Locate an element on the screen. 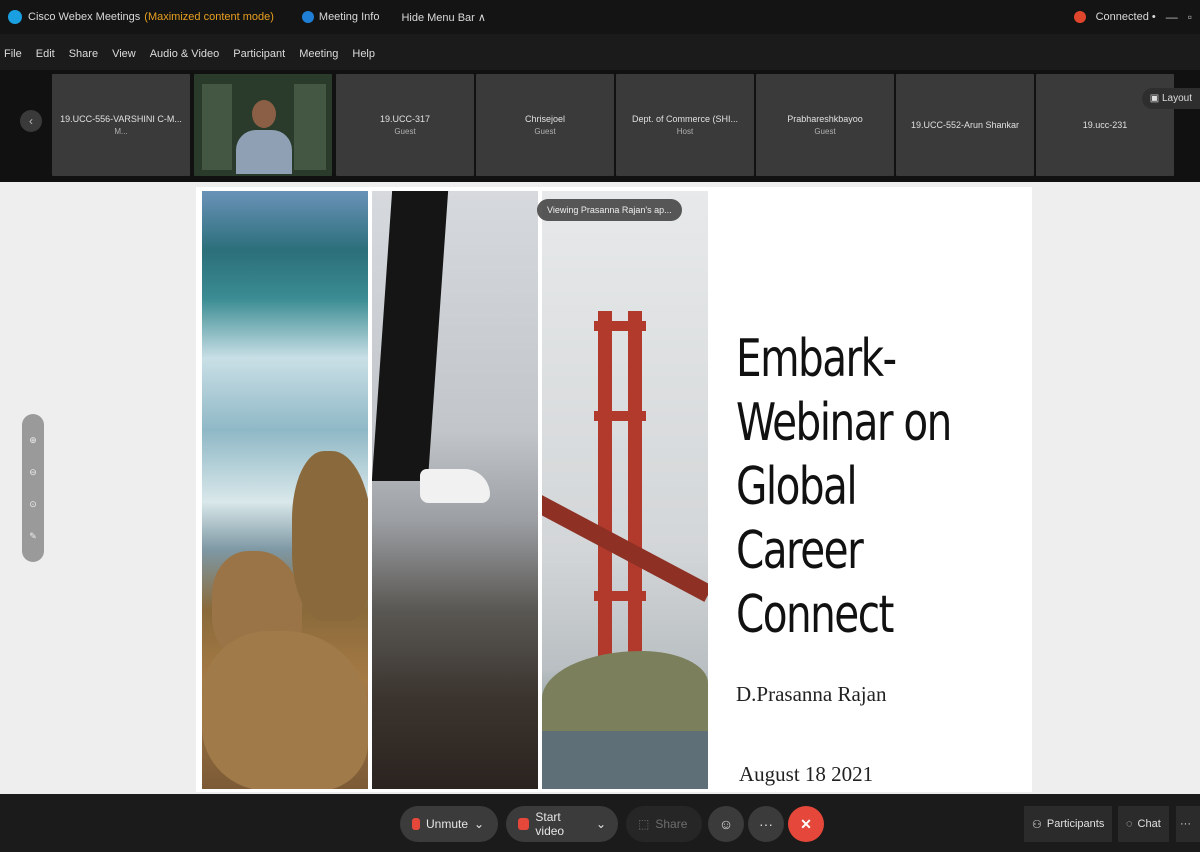 Image resolution: width=1200 pixels, height=852 pixels. more-options-icon: ··· is located at coordinates (766, 824).